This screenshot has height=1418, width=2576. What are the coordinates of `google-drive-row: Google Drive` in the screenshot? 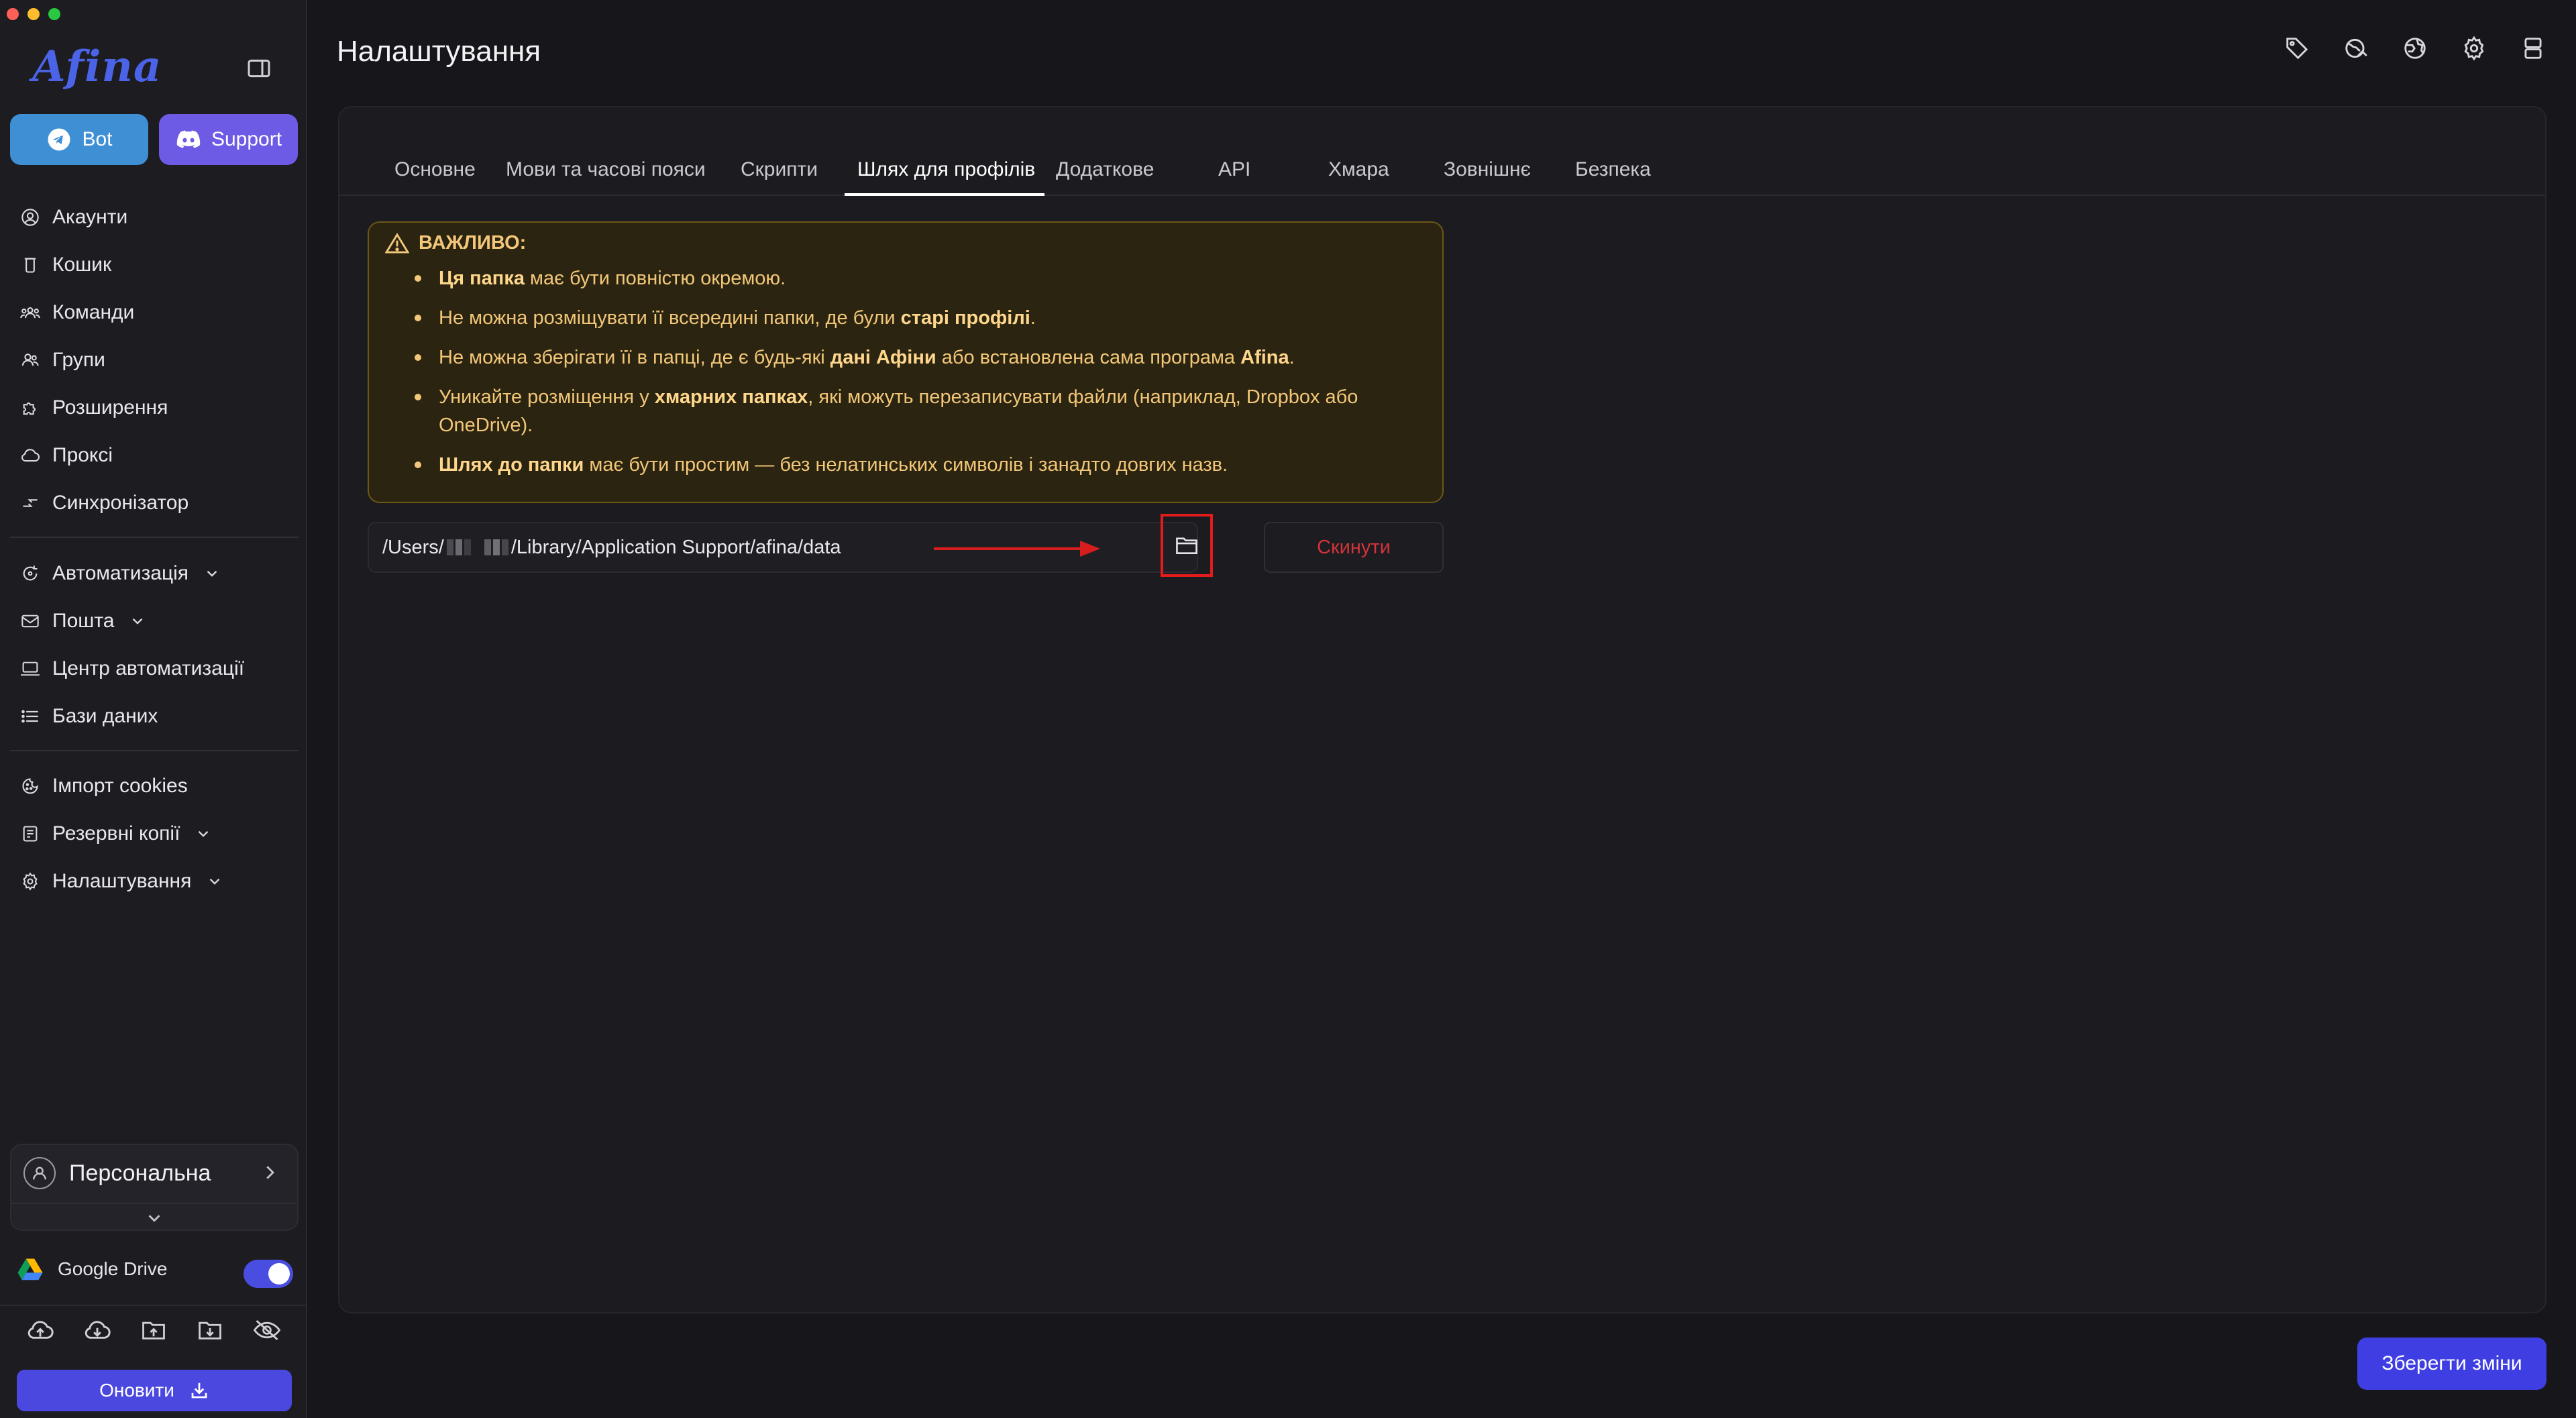 It's located at (92, 1269).